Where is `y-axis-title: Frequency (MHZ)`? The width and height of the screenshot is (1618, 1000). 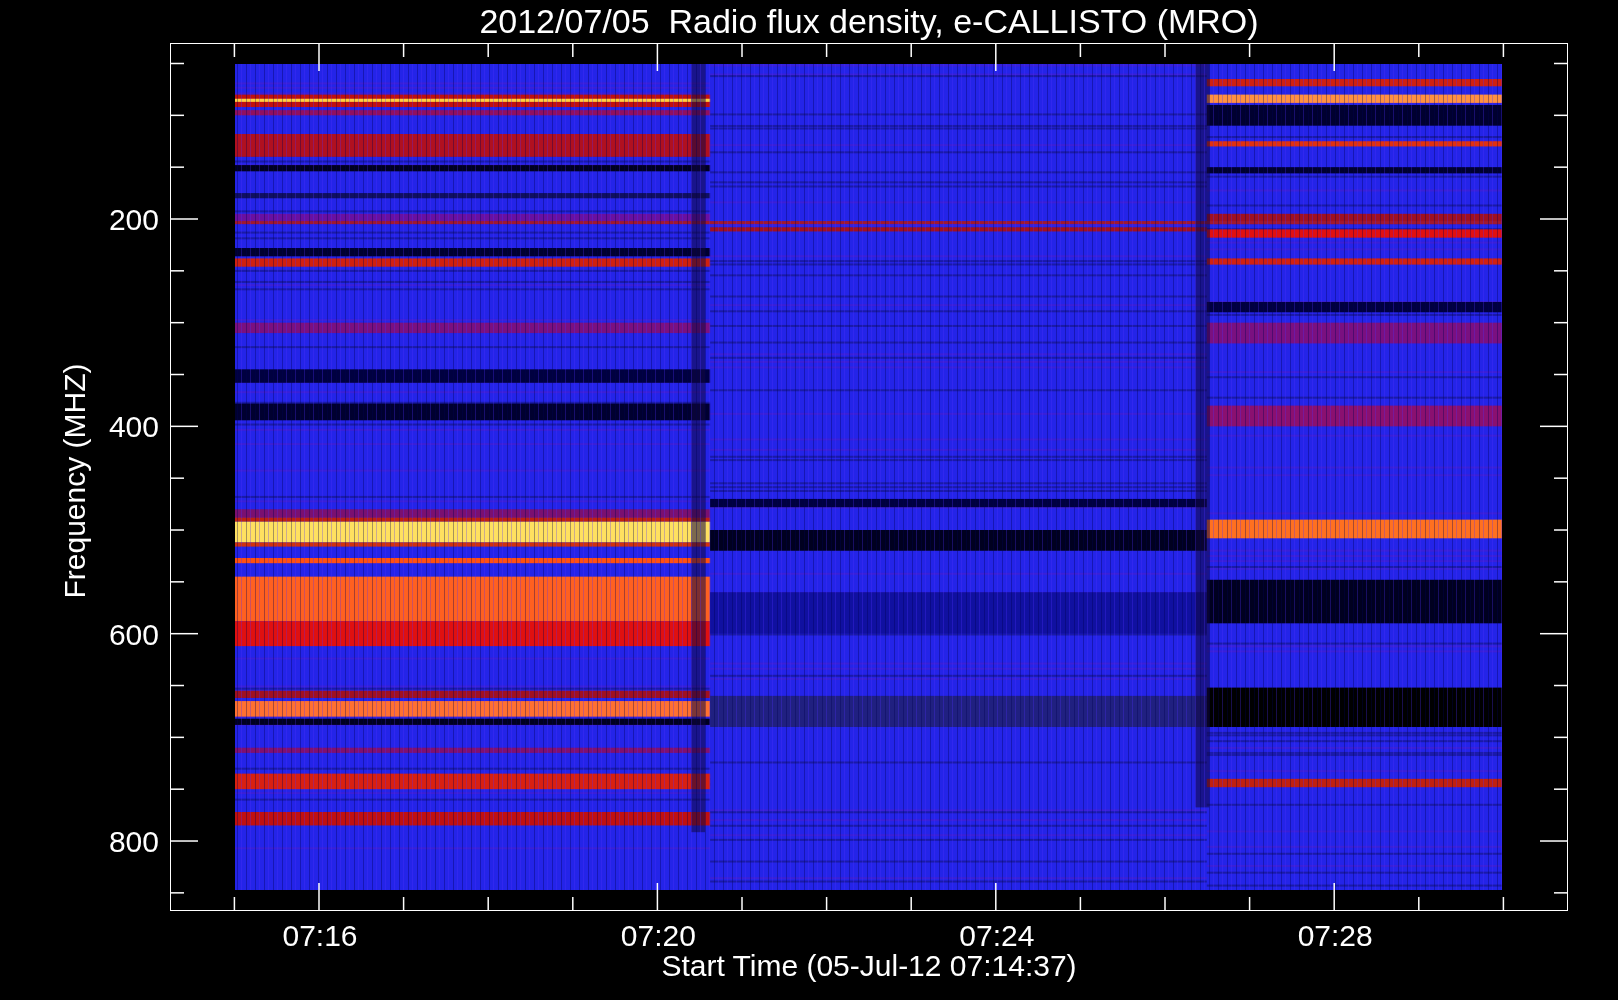
y-axis-title: Frequency (MHZ) is located at coordinates (75, 481).